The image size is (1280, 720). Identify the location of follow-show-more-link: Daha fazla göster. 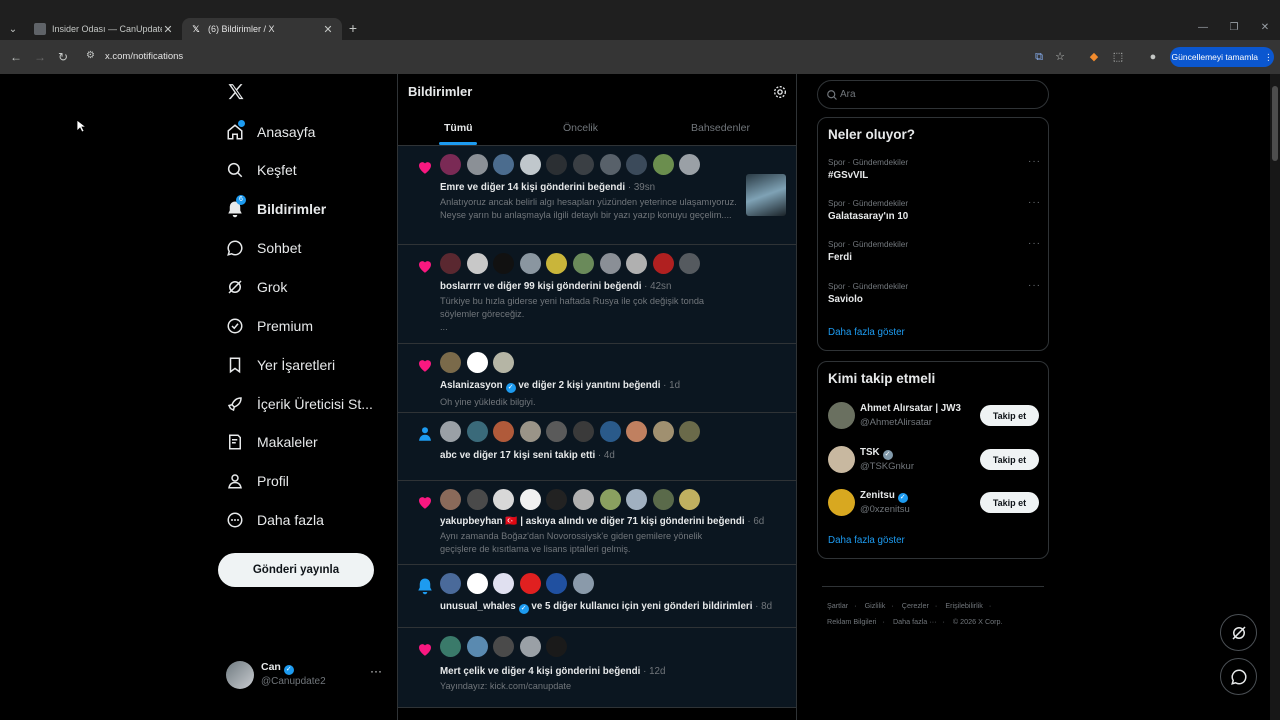
(866, 540).